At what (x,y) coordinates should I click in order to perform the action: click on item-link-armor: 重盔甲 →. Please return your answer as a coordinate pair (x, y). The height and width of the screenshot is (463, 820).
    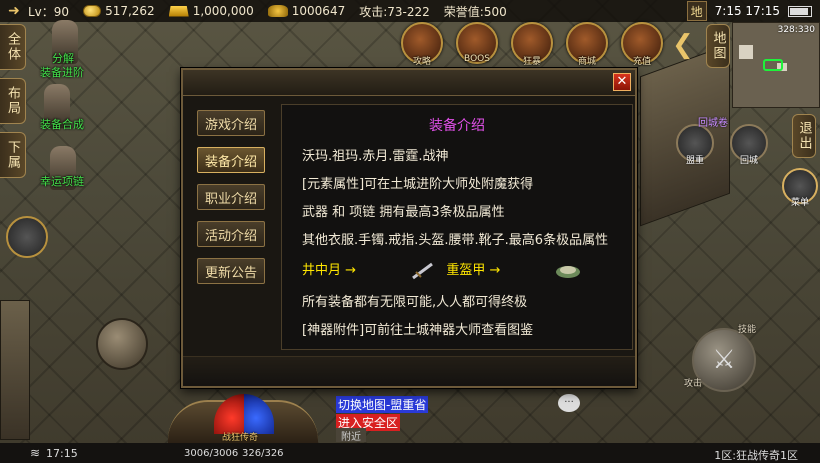
    Looking at the image, I should click on (473, 270).